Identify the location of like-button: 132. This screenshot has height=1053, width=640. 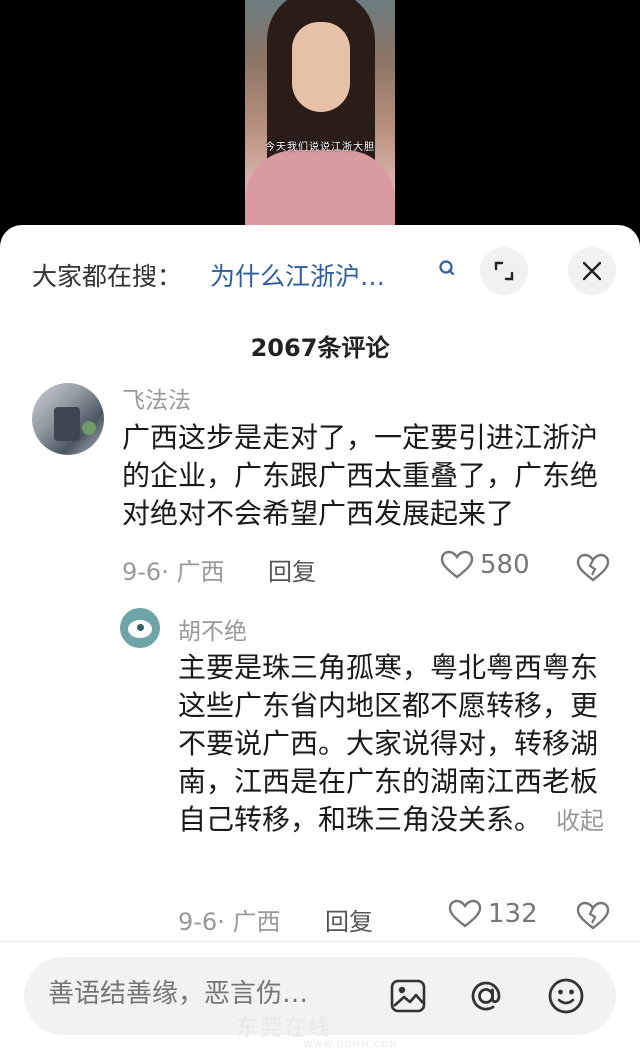
(493, 914).